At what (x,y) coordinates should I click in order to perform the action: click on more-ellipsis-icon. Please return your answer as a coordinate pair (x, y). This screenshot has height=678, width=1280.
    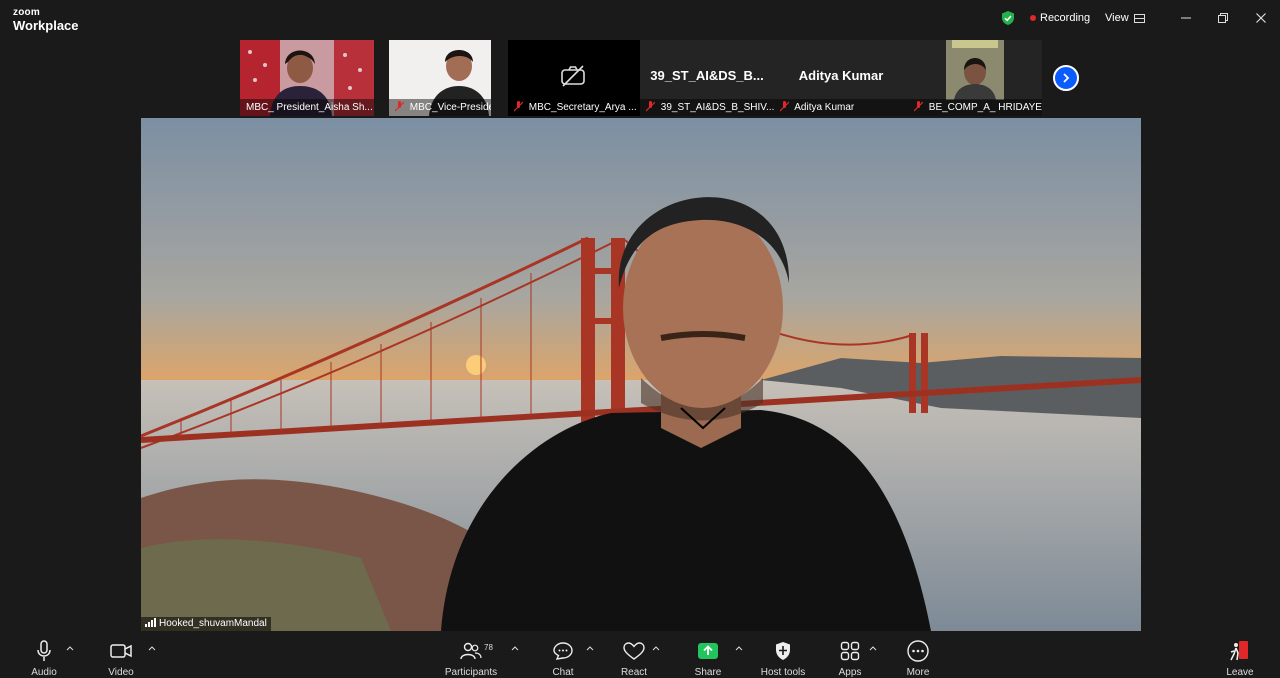
    Looking at the image, I should click on (918, 651).